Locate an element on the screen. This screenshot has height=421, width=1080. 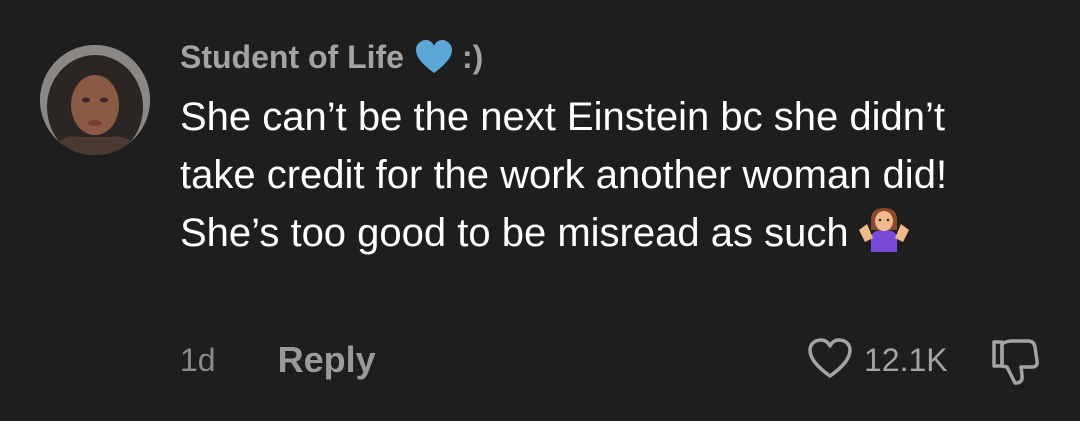
blue-heart-icon is located at coordinates (434, 57).